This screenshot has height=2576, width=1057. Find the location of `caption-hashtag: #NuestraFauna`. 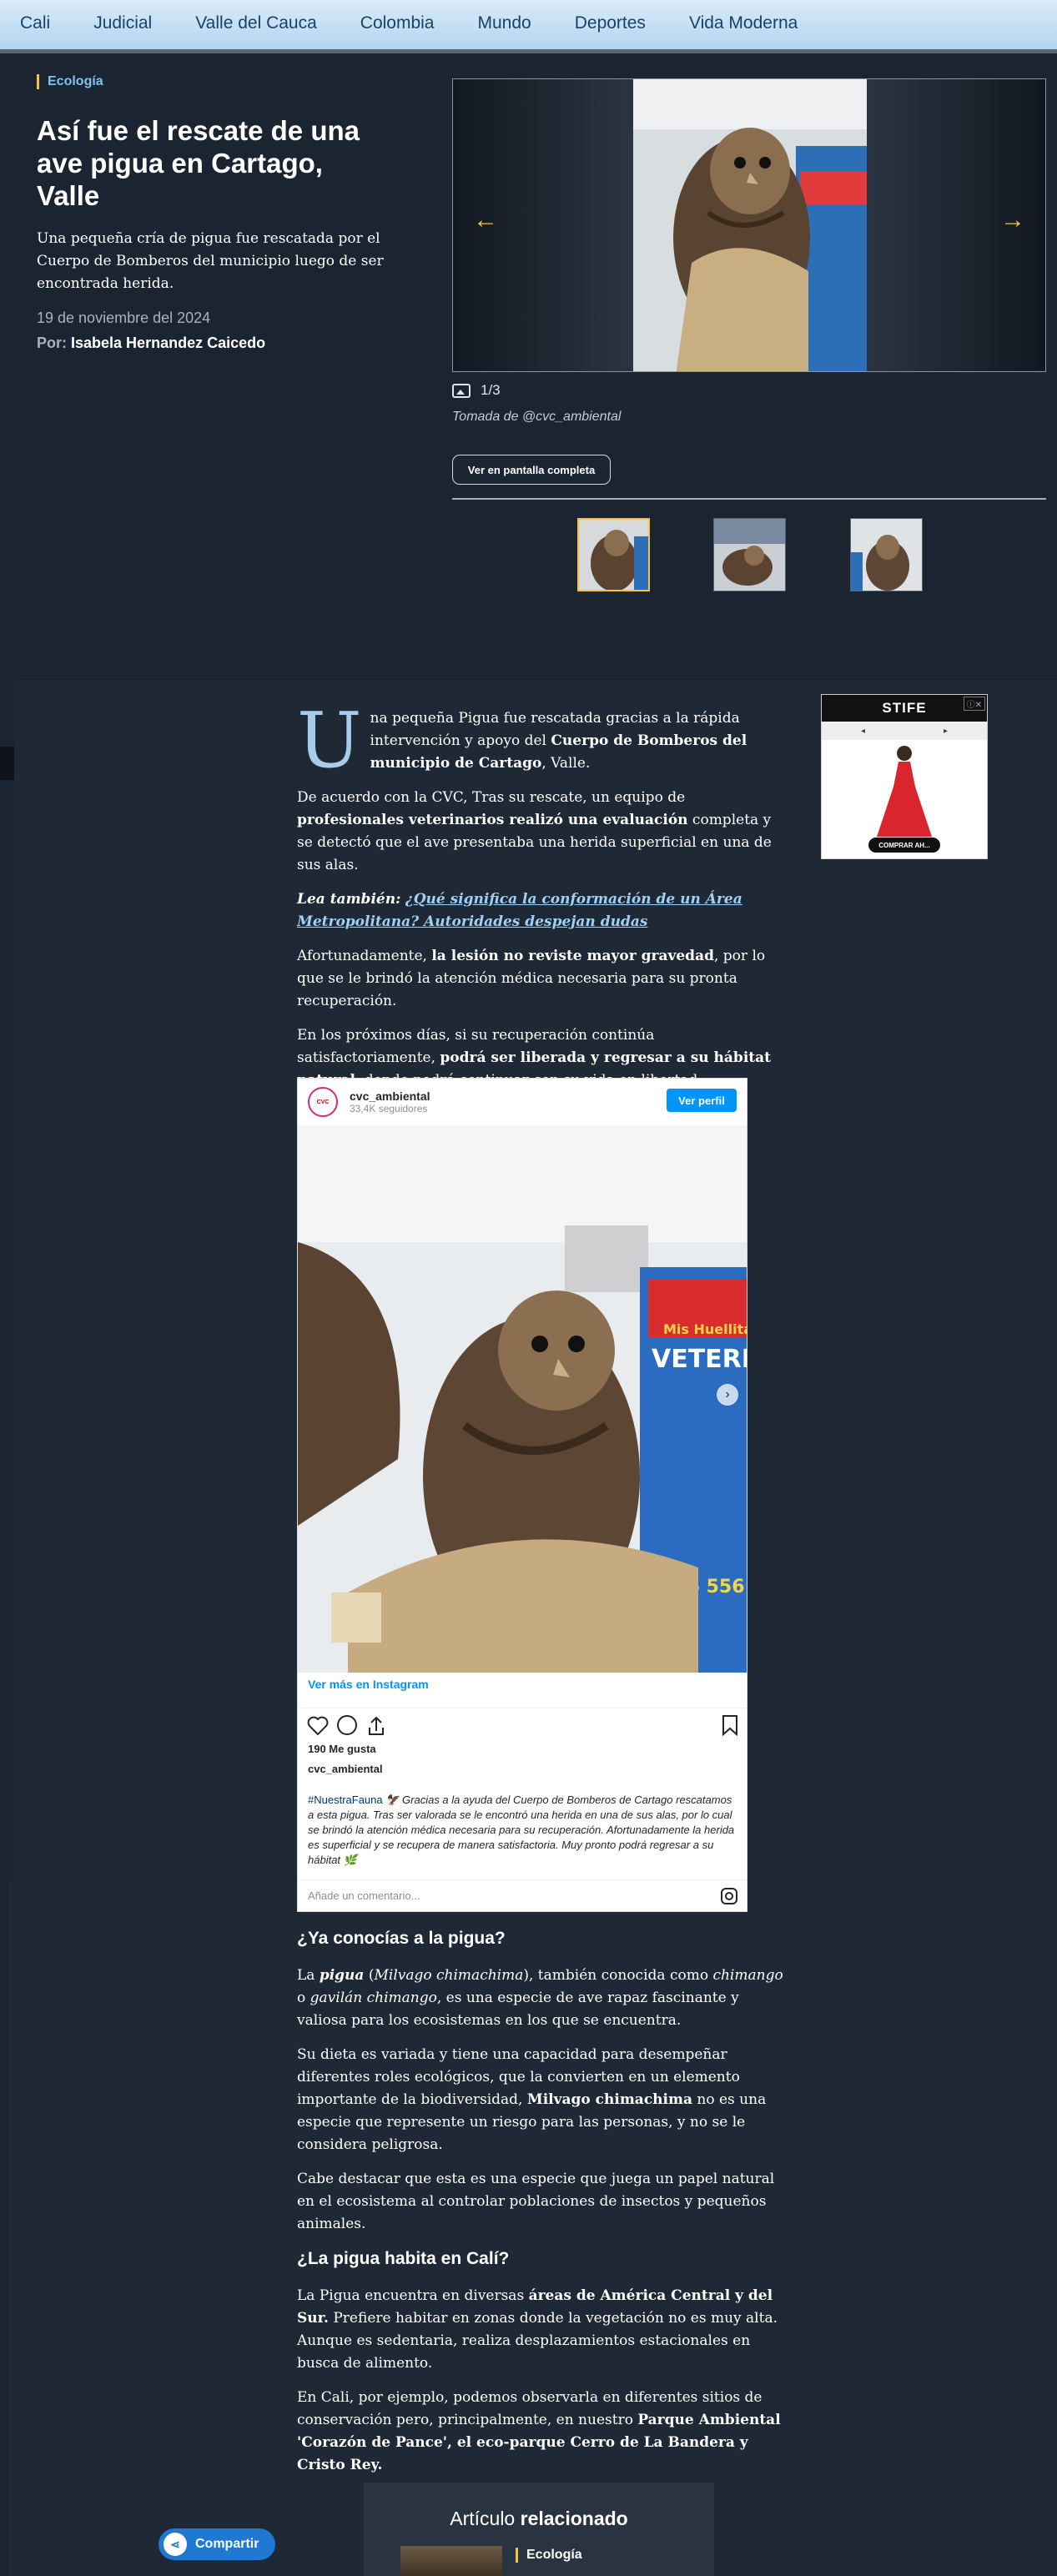

caption-hashtag: #NuestraFauna is located at coordinates (345, 1800).